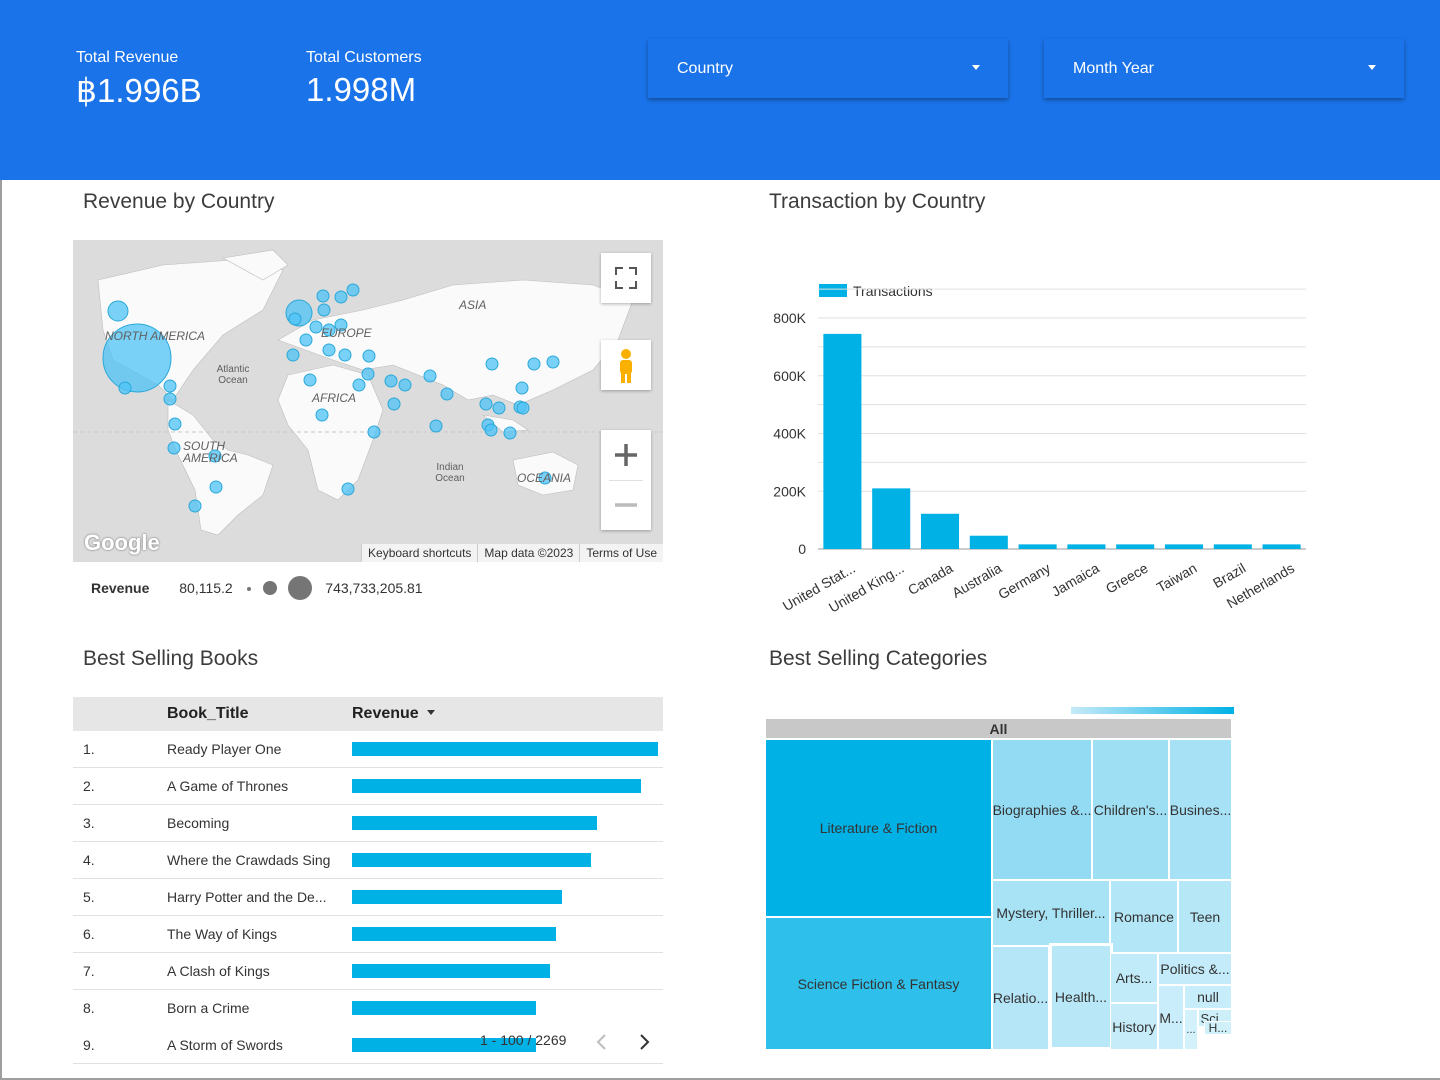 Image resolution: width=1440 pixels, height=1080 pixels. What do you see at coordinates (877, 201) in the screenshot?
I see `transactions-chart-title: Transaction by Country` at bounding box center [877, 201].